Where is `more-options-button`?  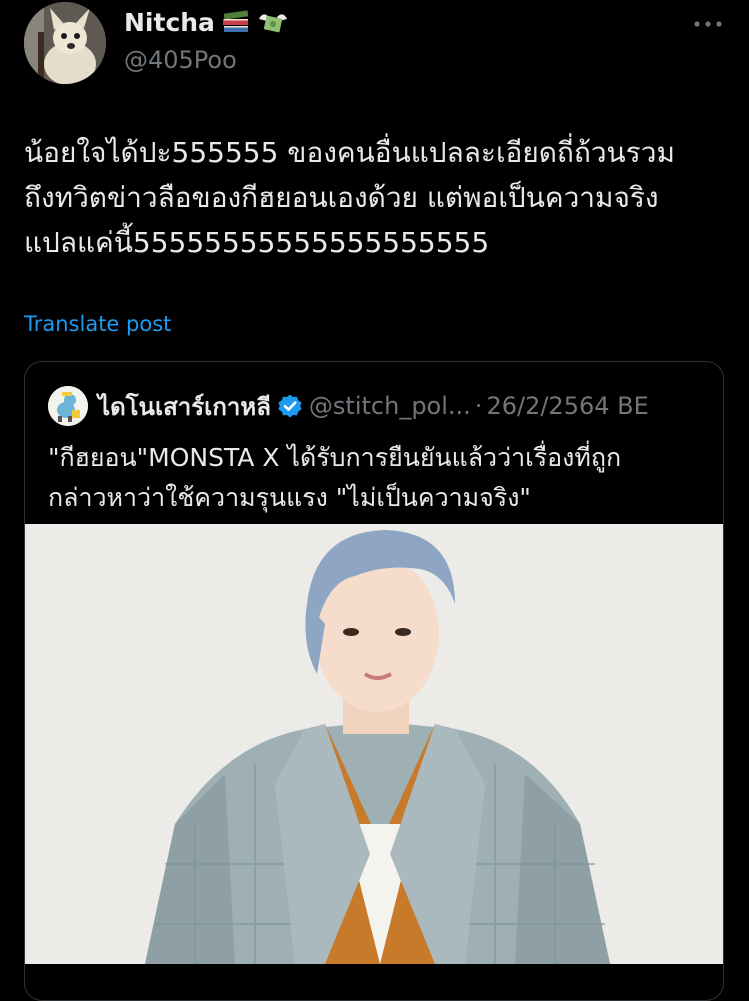 more-options-button is located at coordinates (708, 24).